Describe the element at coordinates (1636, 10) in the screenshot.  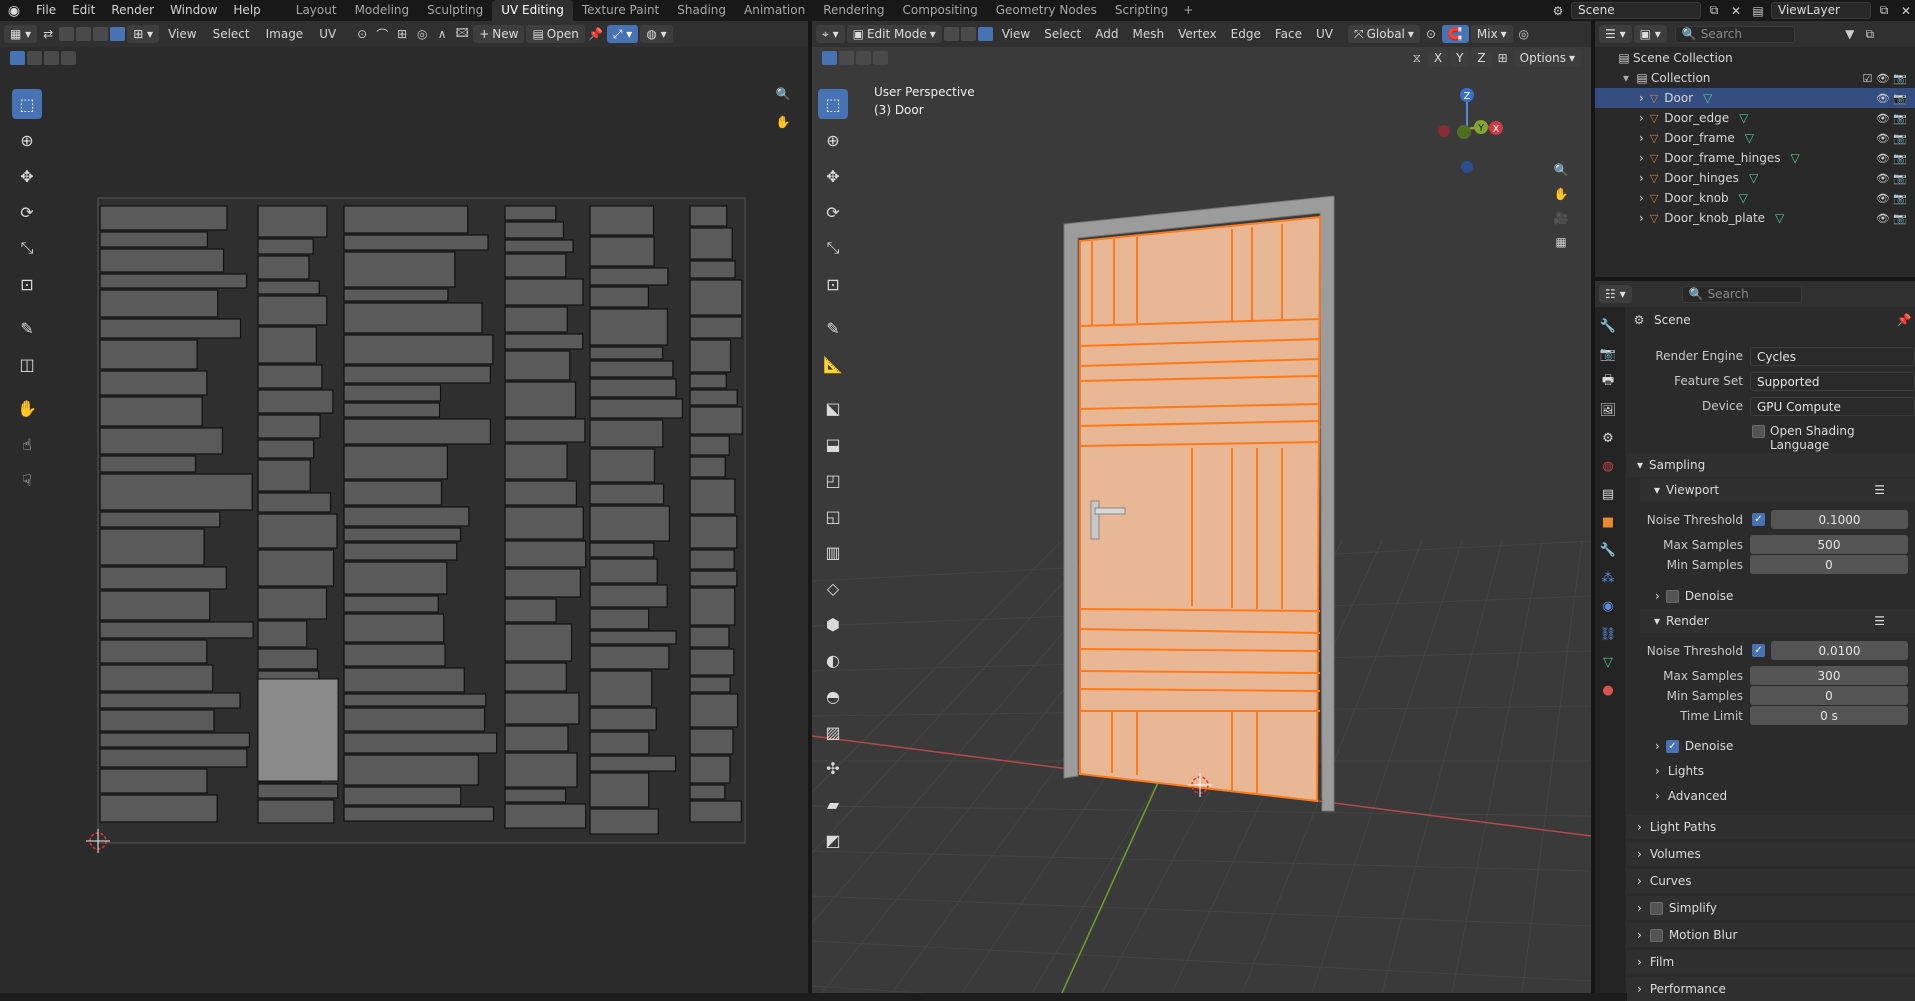
I see `scene-selector: Scene` at that location.